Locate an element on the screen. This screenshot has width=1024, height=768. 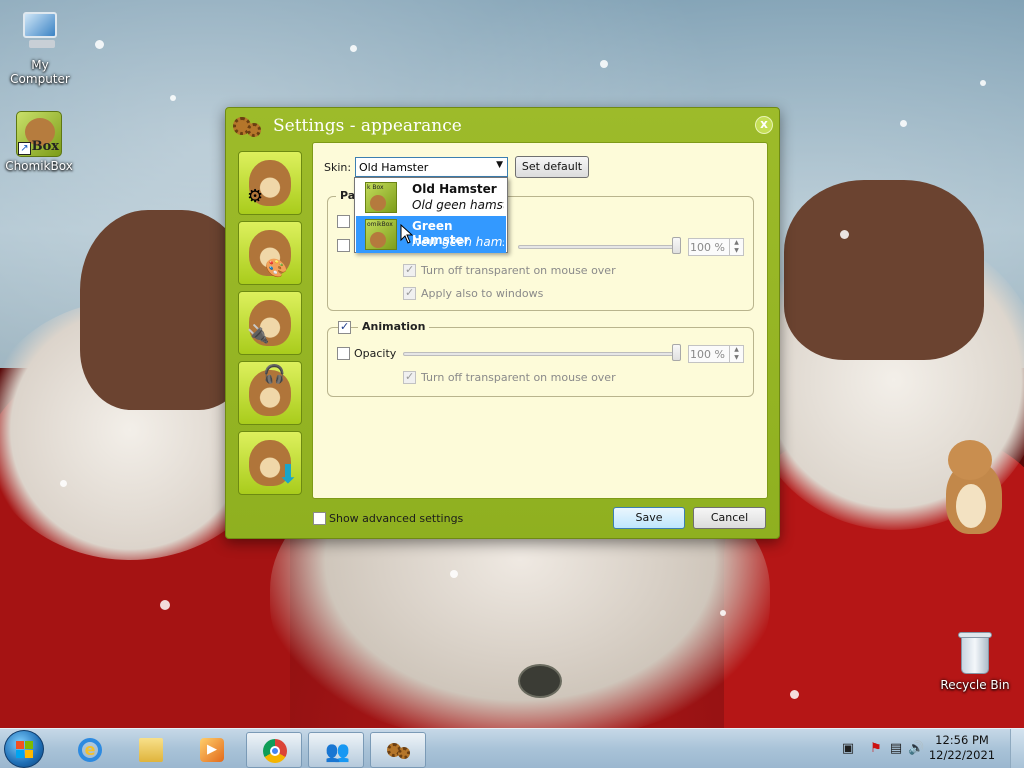
taskbar-chrome is located at coordinates (274, 750).